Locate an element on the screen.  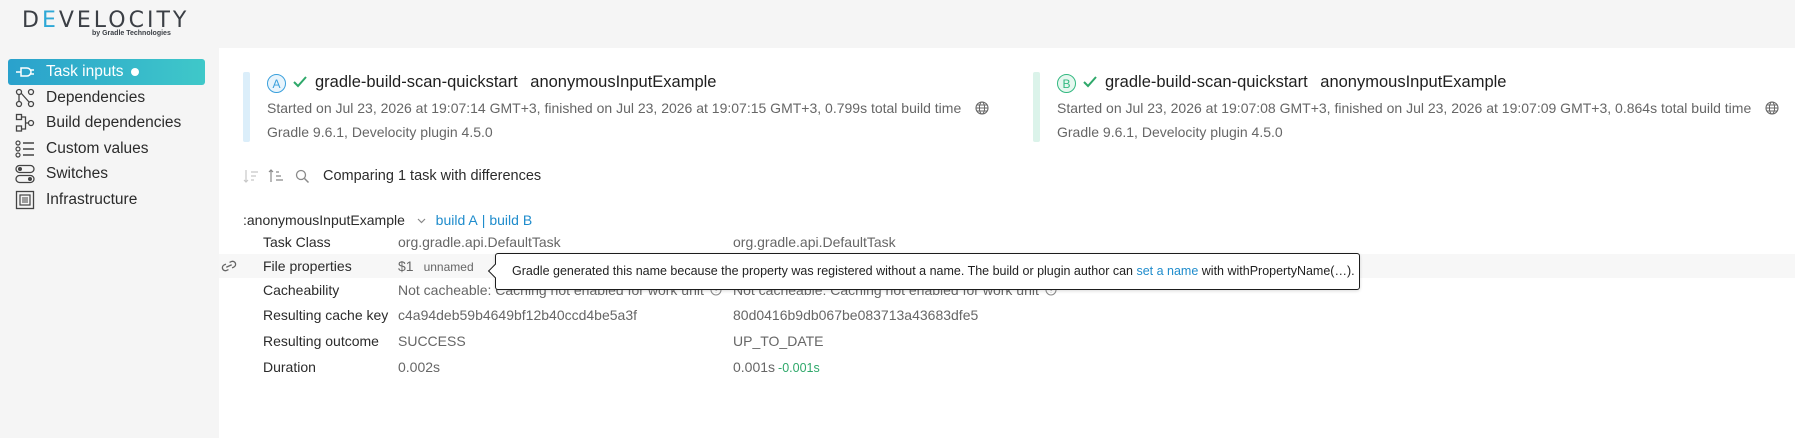
duration-a: 0.002s is located at coordinates (419, 367).